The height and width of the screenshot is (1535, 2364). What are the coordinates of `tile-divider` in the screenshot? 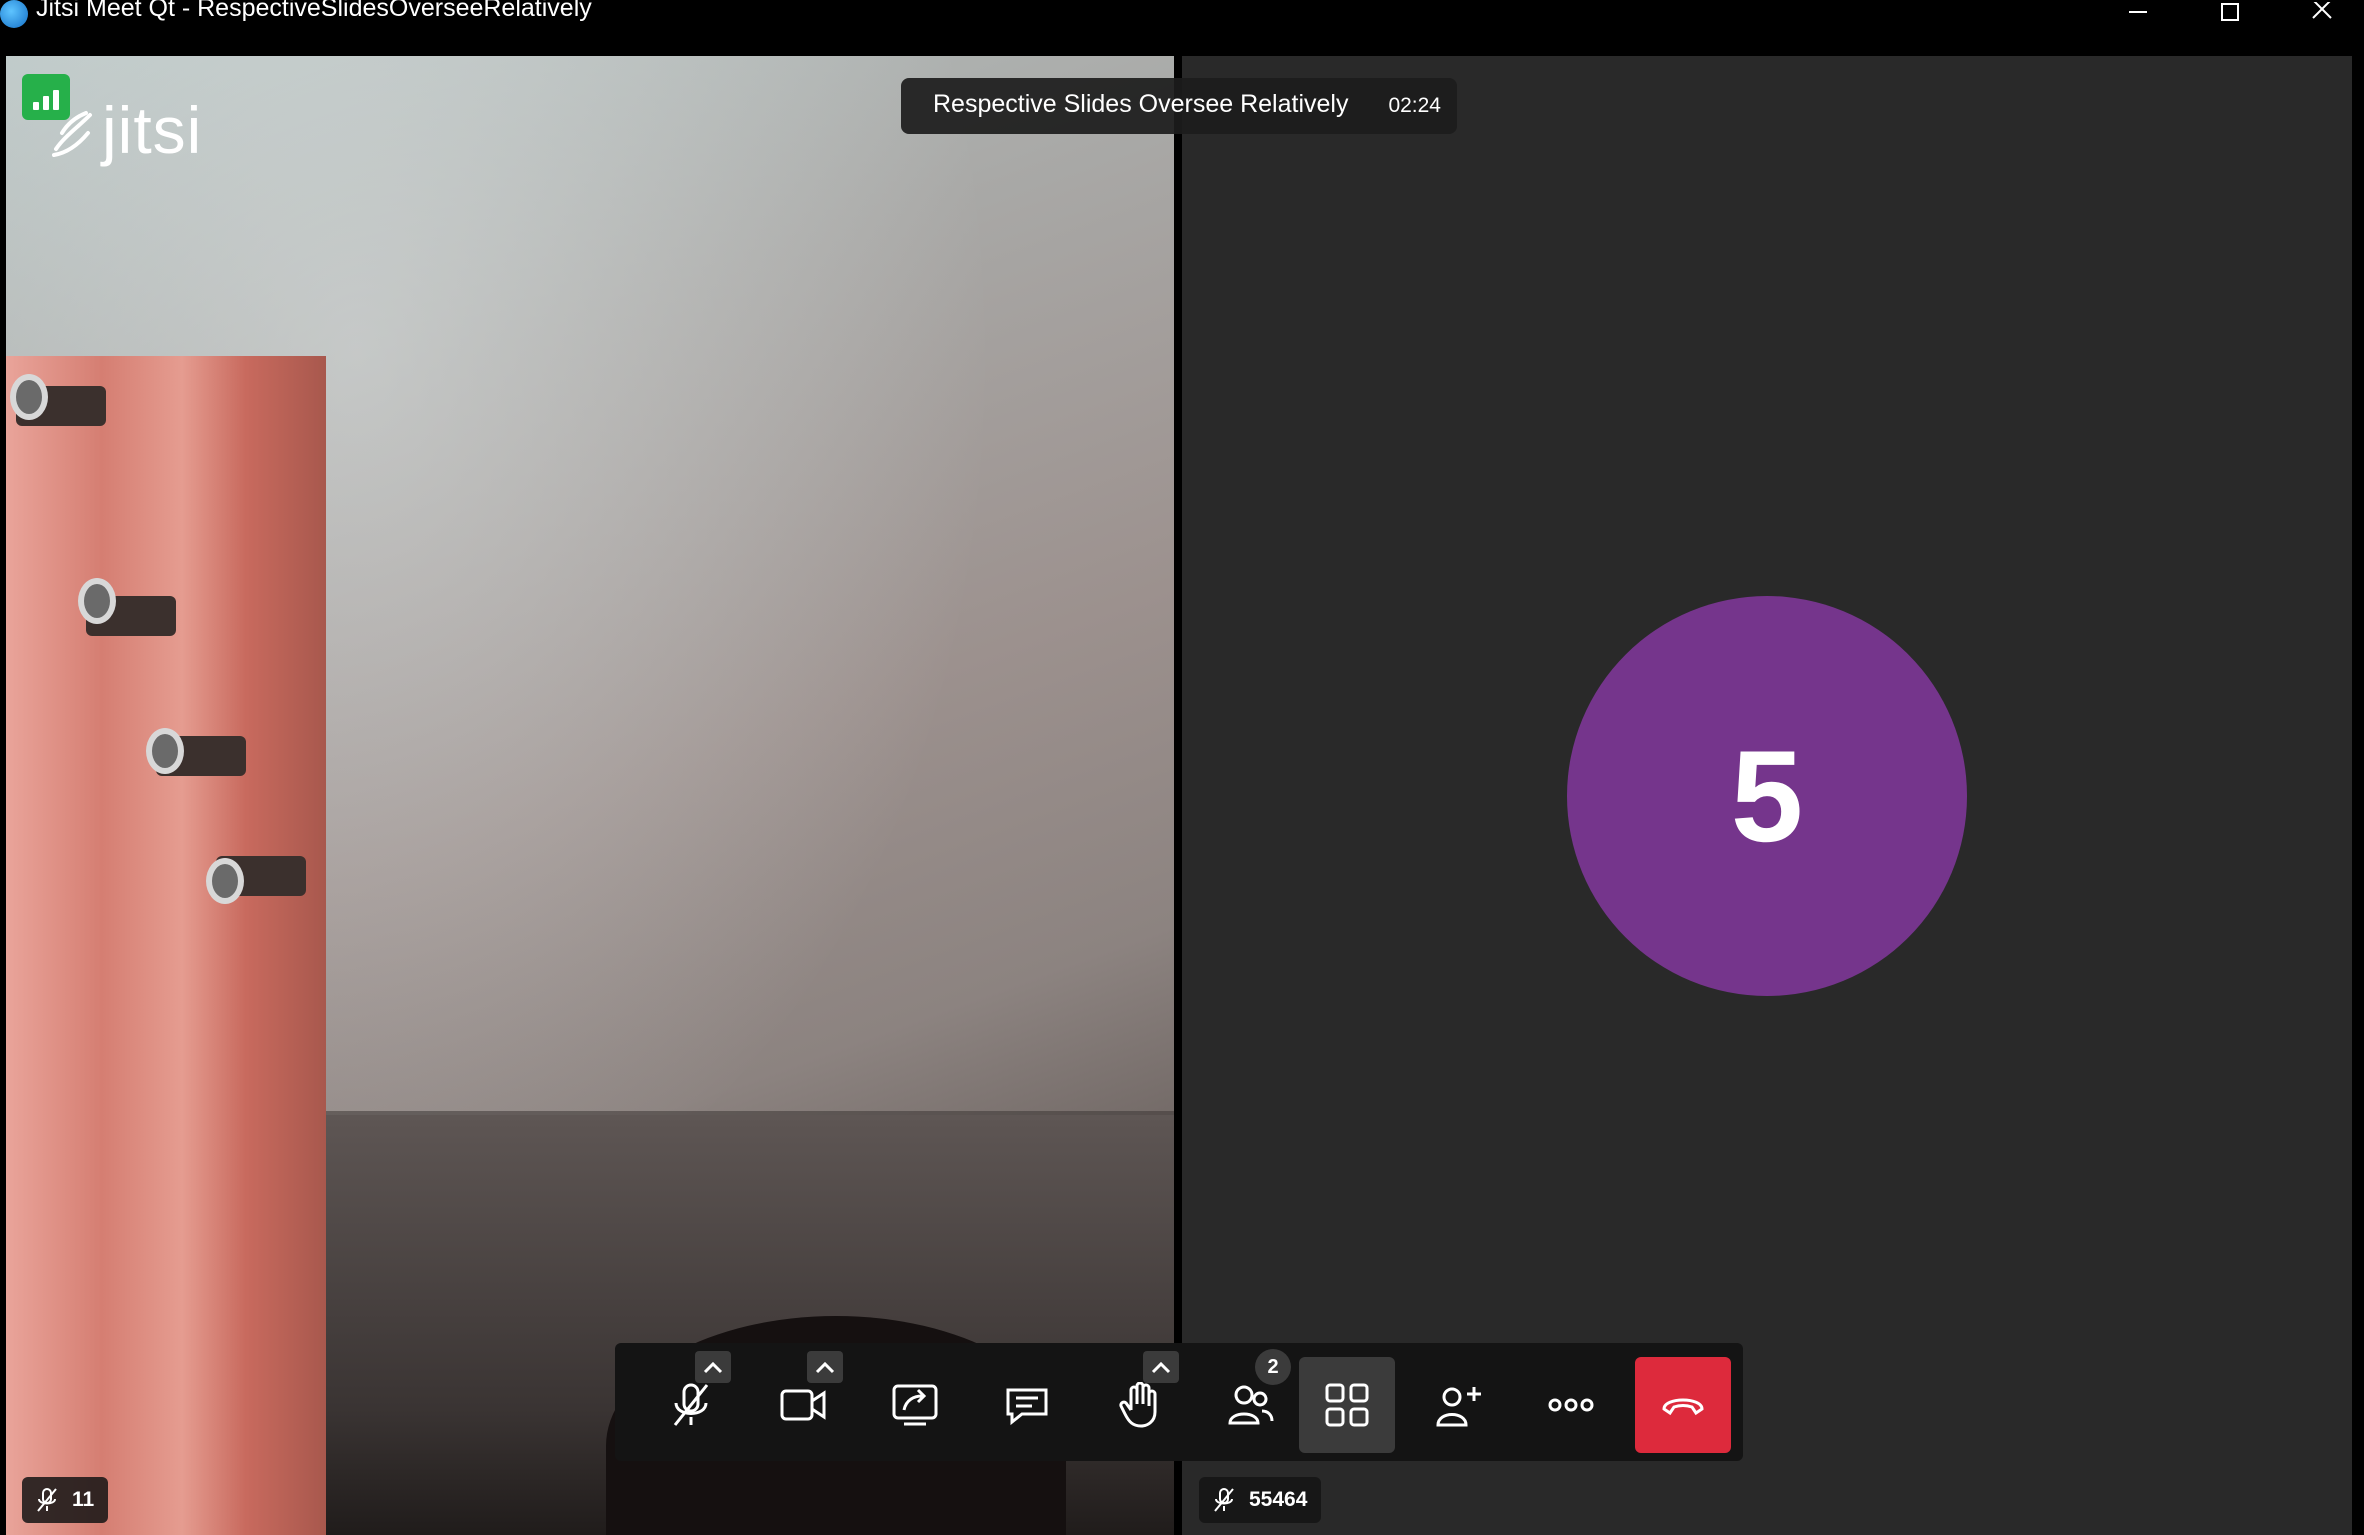 It's located at (1178, 795).